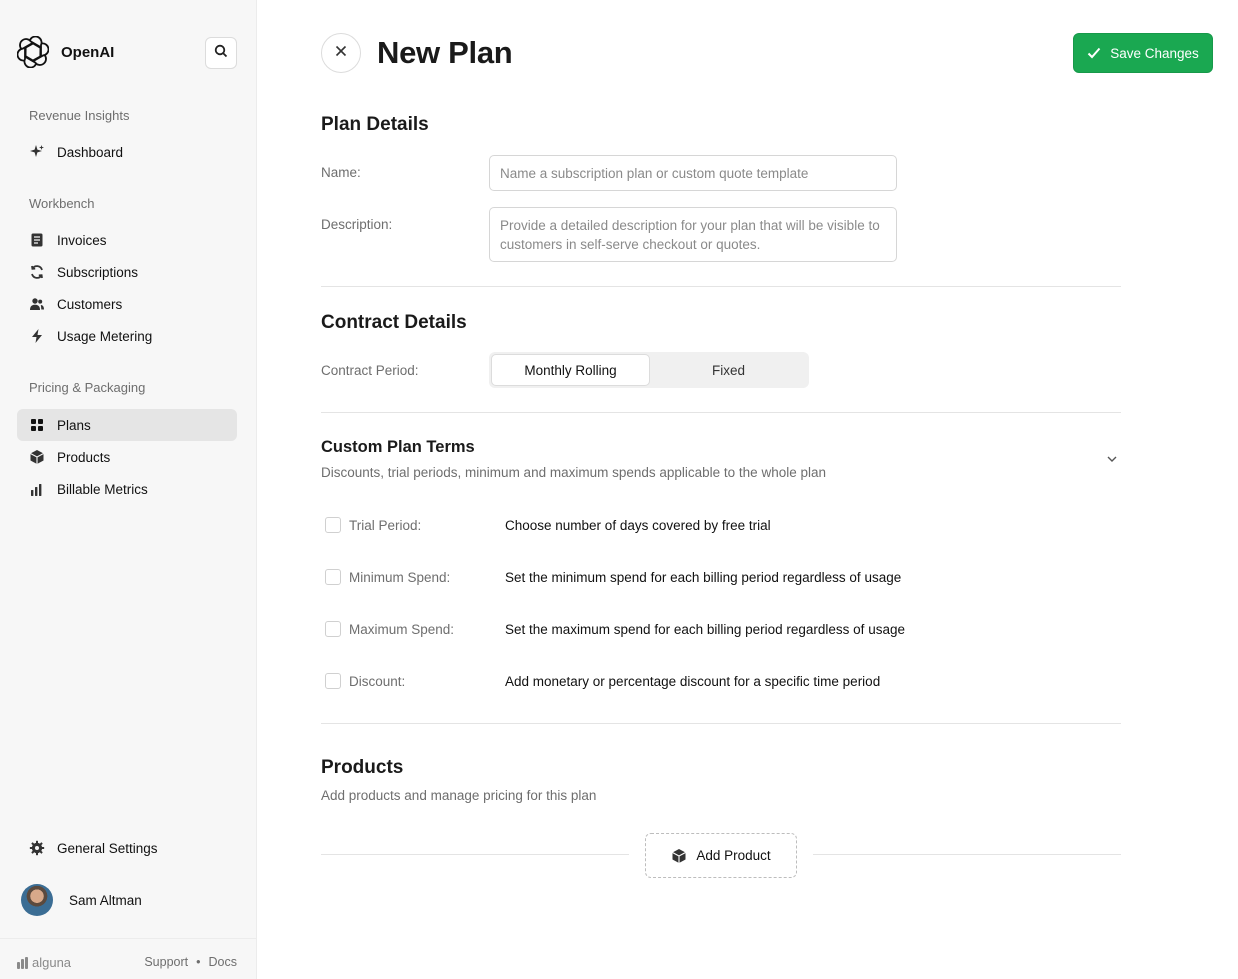  Describe the element at coordinates (102, 489) in the screenshot. I see `sidebar-item-label: Billable Metrics` at that location.